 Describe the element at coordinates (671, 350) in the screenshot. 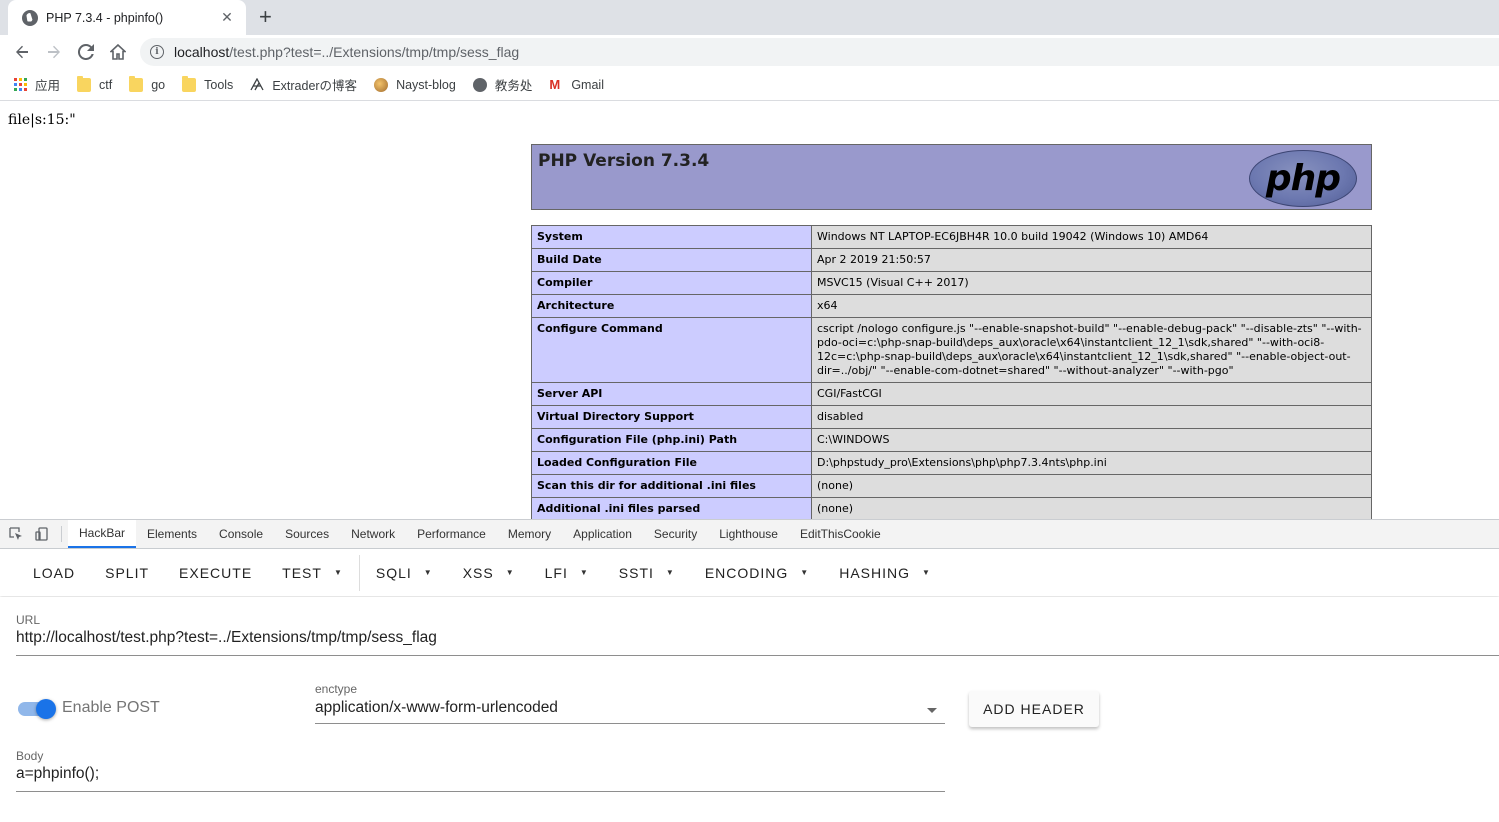

I see `phpinfo-key: Configure Command` at that location.